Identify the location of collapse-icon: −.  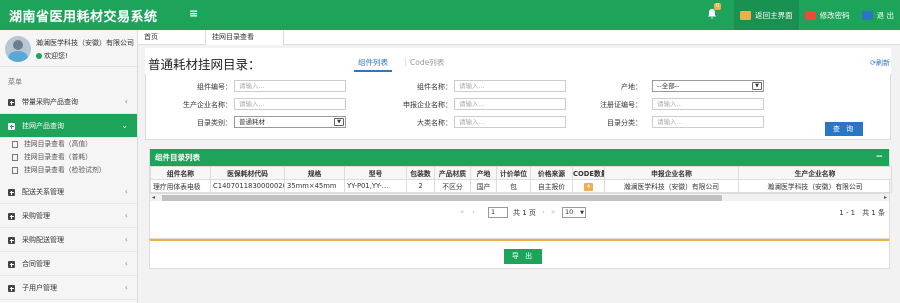
(879, 157).